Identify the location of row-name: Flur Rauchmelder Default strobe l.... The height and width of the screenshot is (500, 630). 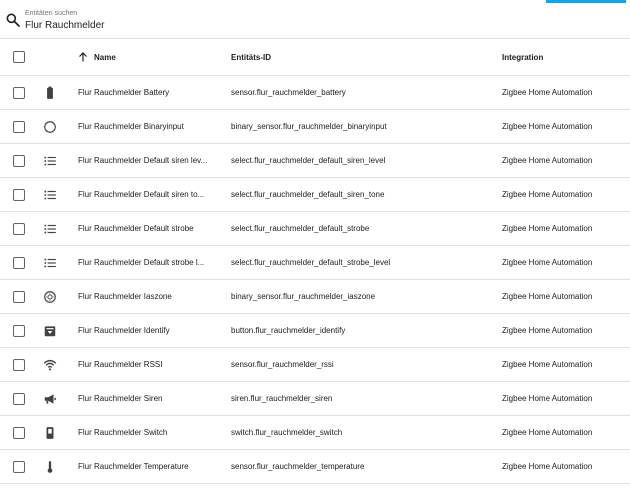
(141, 262).